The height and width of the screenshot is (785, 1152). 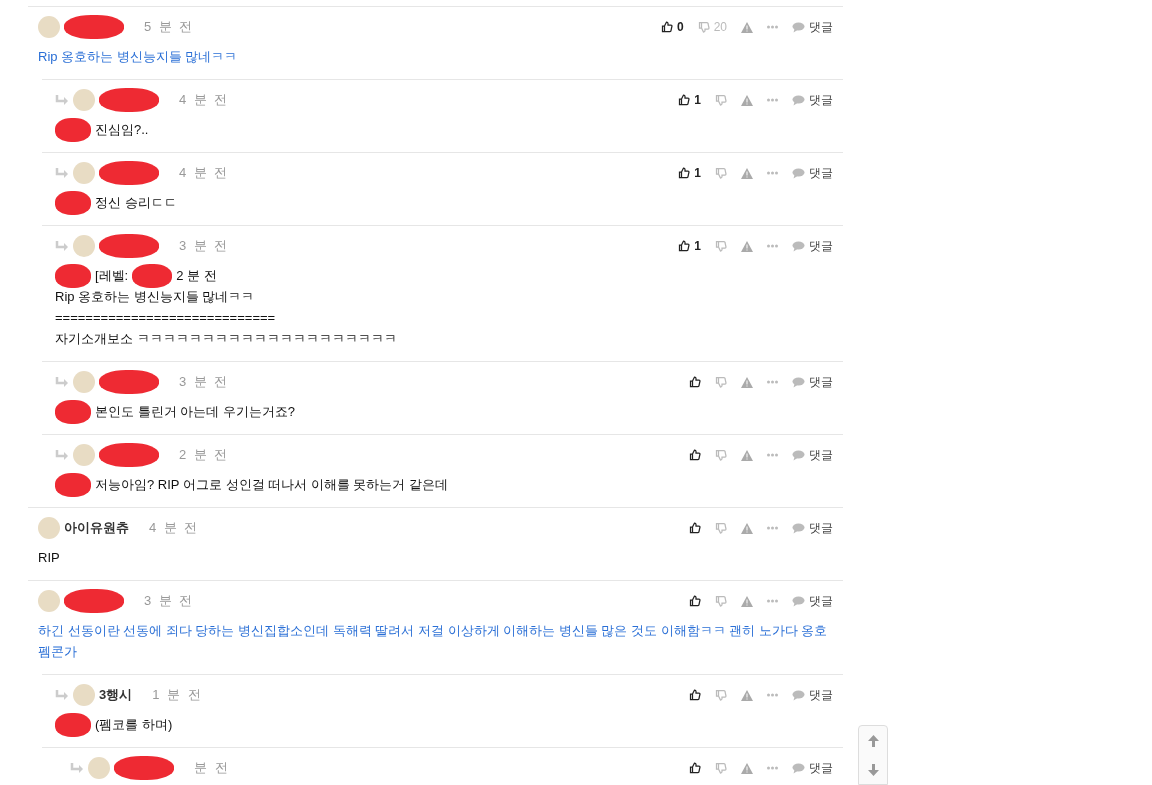 What do you see at coordinates (122, 130) in the screenshot?
I see `comment-text: 진심임?..` at bounding box center [122, 130].